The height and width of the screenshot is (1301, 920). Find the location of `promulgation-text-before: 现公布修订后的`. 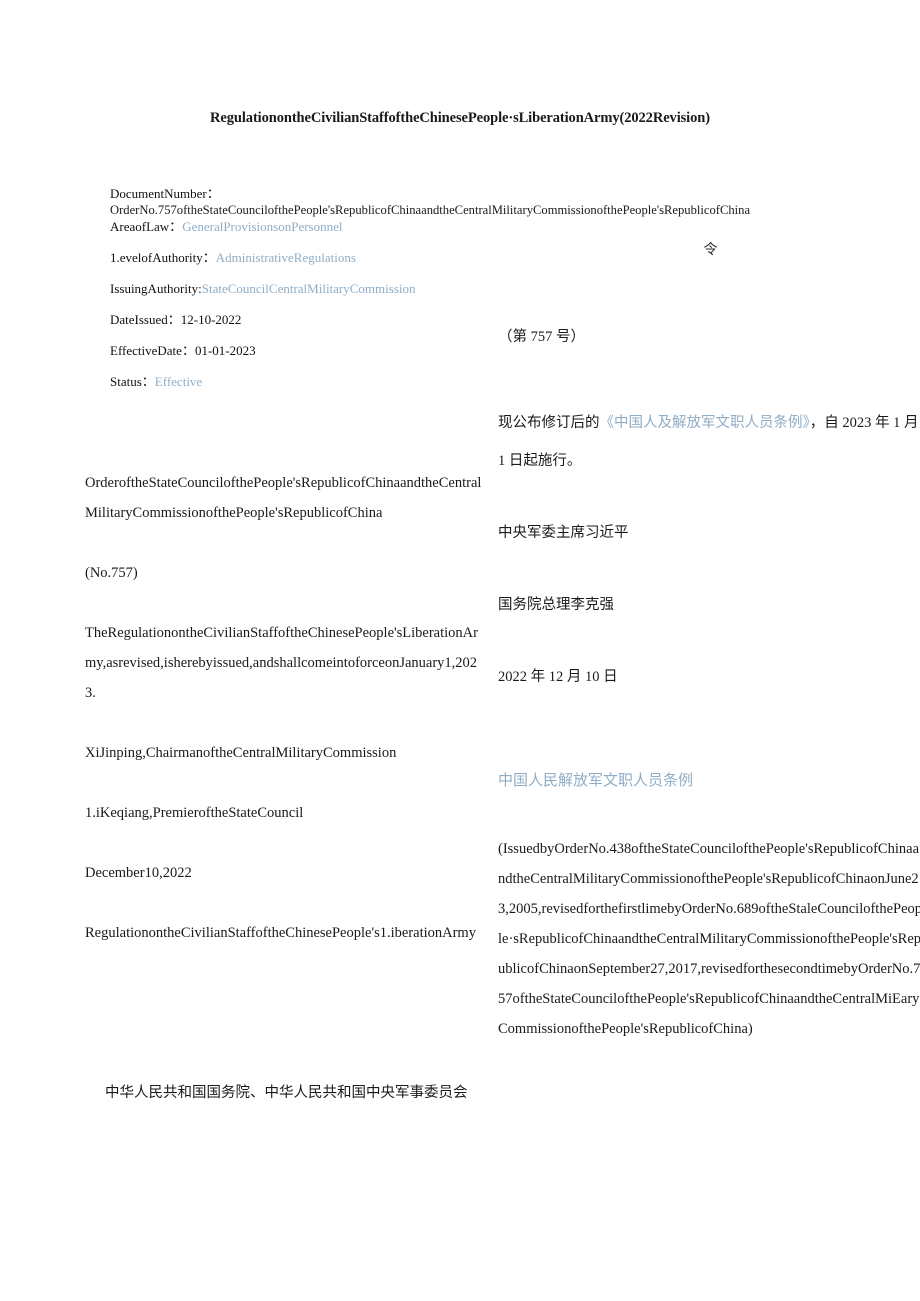

promulgation-text-before: 现公布修订后的 is located at coordinates (549, 423).